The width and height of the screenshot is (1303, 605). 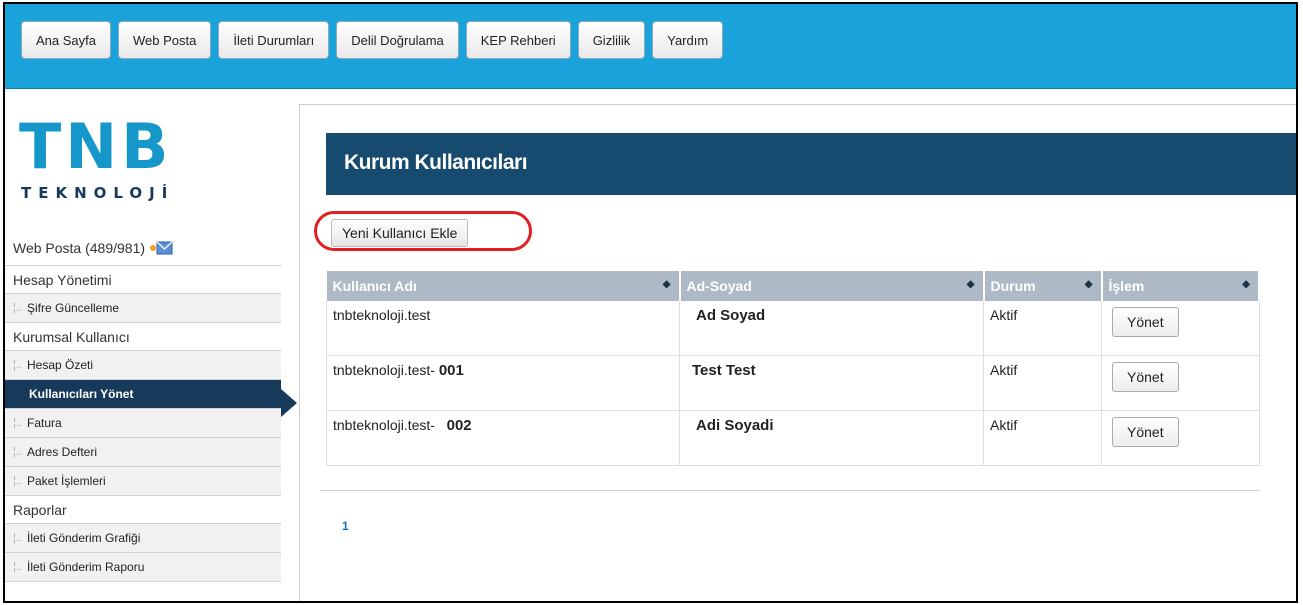 What do you see at coordinates (397, 40) in the screenshot?
I see `nav-evidence-verify-button: Delil Doğrulama` at bounding box center [397, 40].